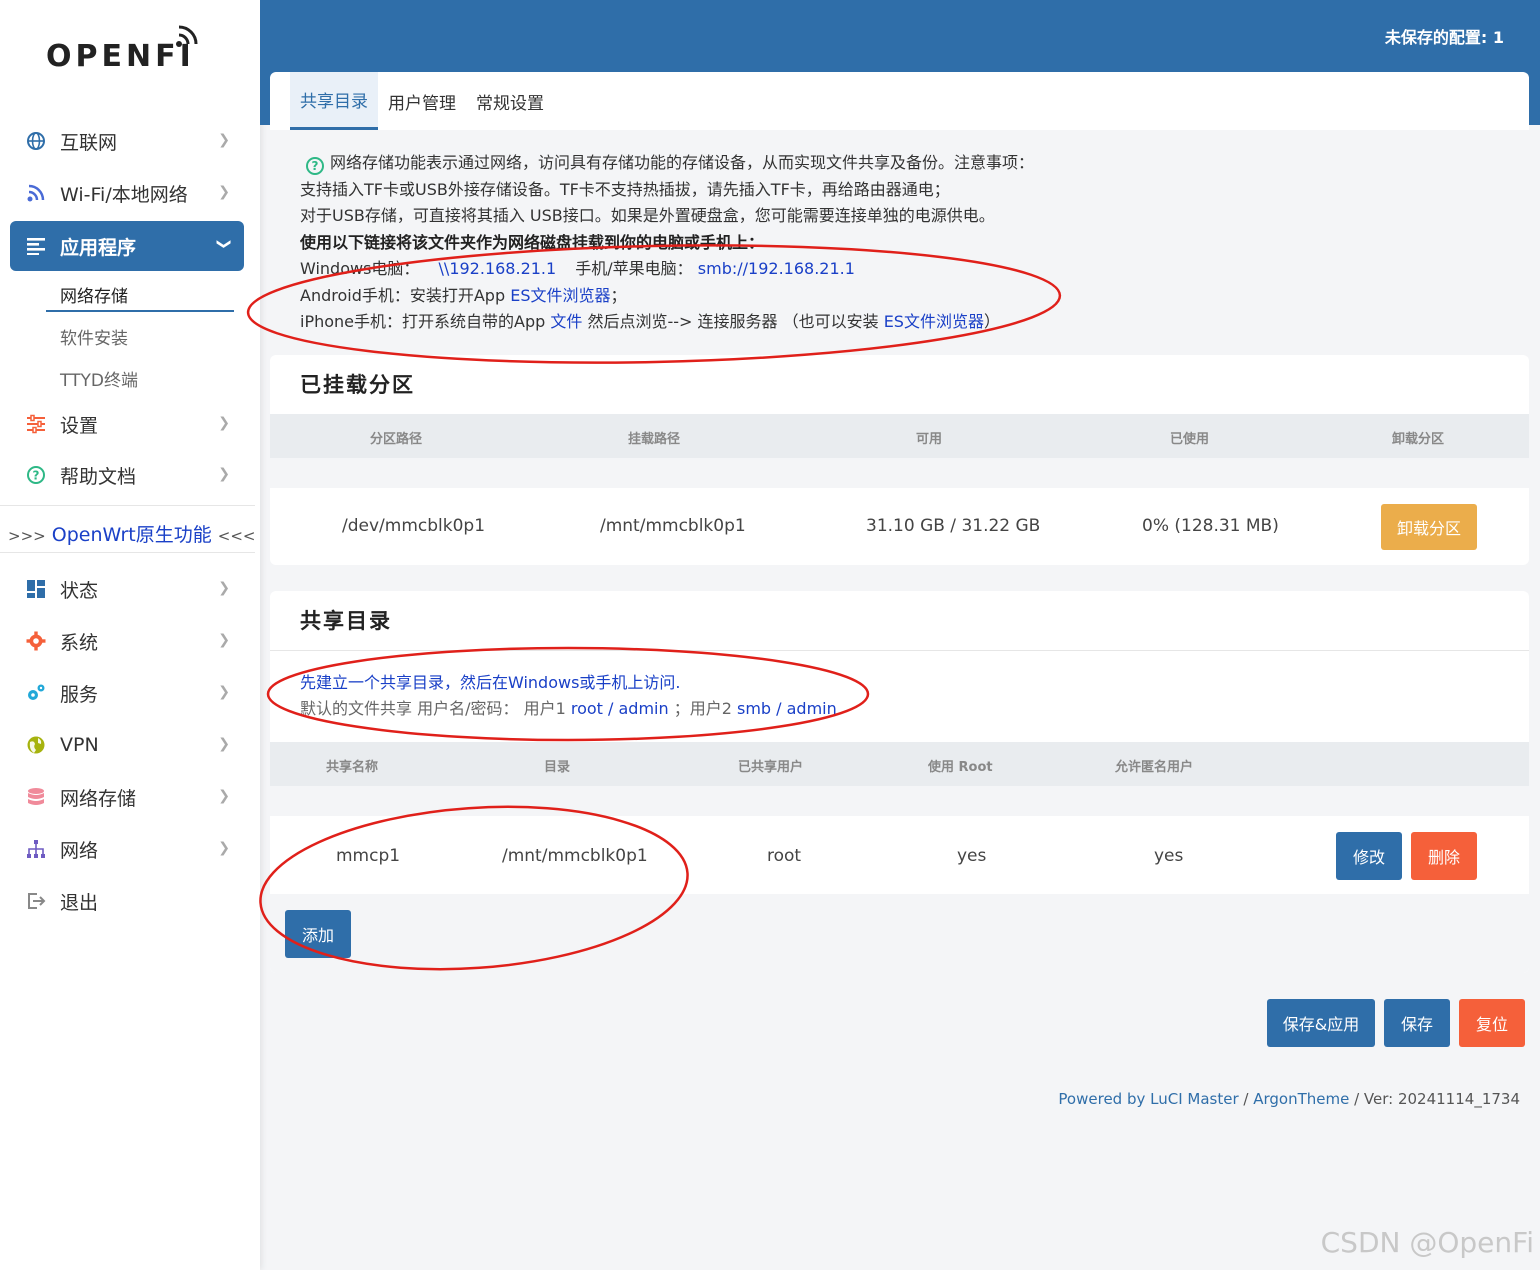 This screenshot has width=1540, height=1270. Describe the element at coordinates (368, 856) in the screenshot. I see `share-name: mmcp1` at that location.